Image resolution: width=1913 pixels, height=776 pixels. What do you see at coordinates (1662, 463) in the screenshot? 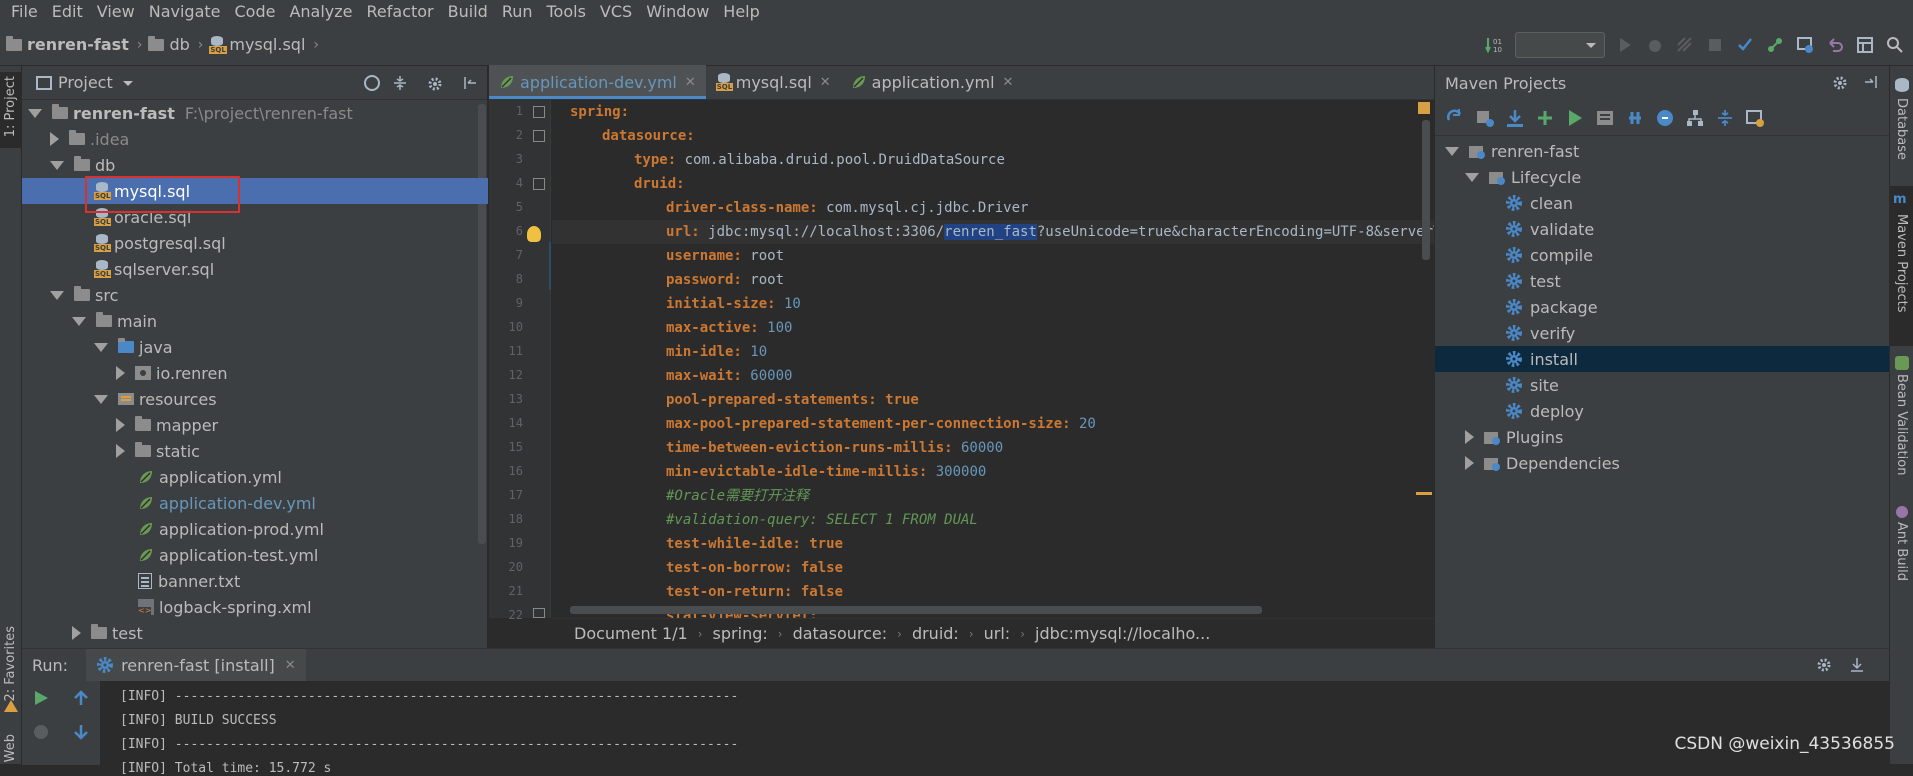
I see `maven-tree-dependencies: Dependencies` at bounding box center [1662, 463].